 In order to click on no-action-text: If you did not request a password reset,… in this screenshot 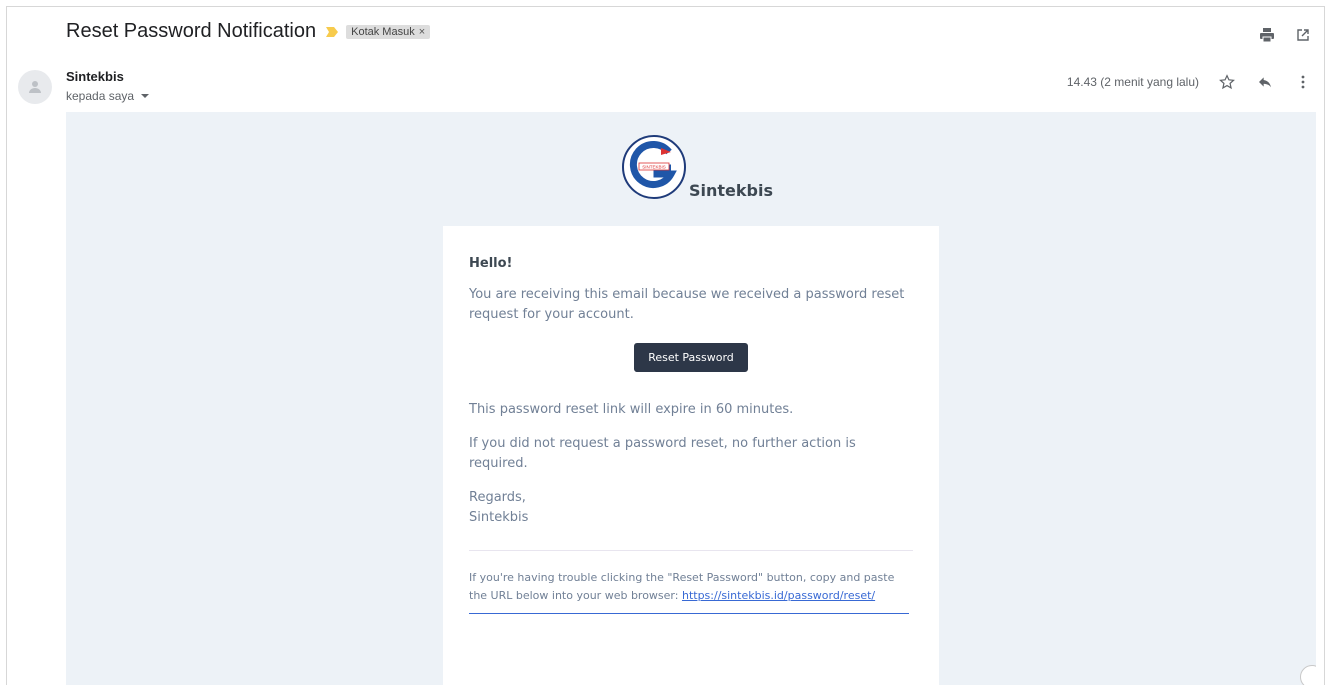, I will do `click(662, 453)`.